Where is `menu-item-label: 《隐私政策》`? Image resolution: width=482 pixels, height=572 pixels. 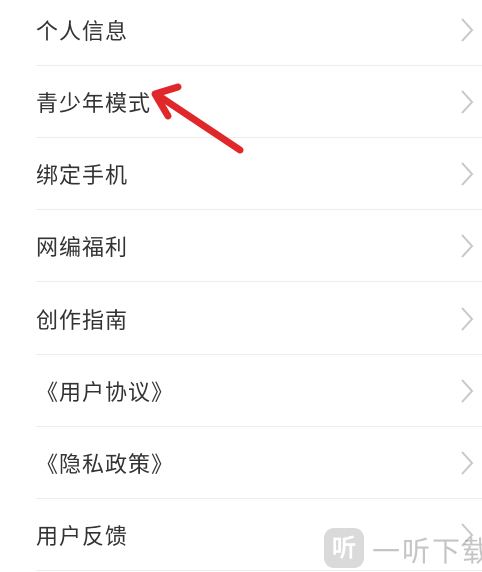 menu-item-label: 《隐私政策》 is located at coordinates (105, 465).